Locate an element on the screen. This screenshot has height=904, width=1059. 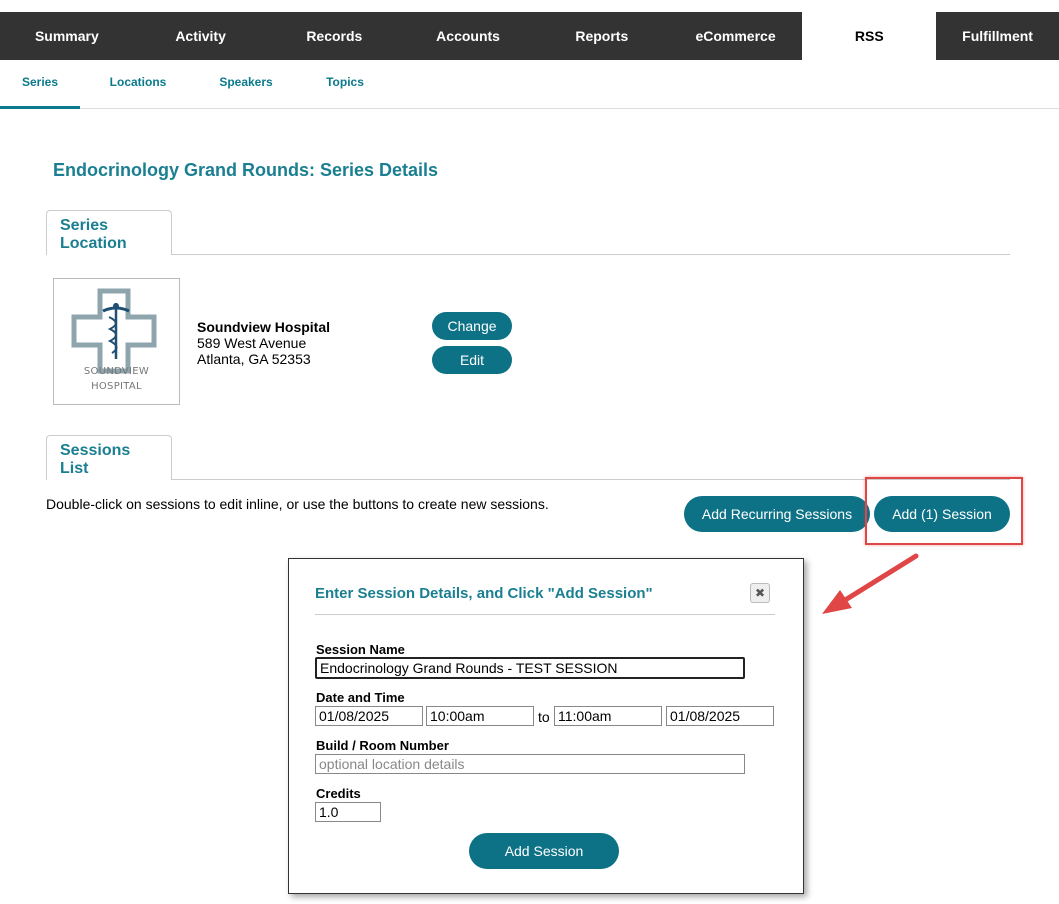
sessions-list-tab-label: Sessions List is located at coordinates (95, 459).